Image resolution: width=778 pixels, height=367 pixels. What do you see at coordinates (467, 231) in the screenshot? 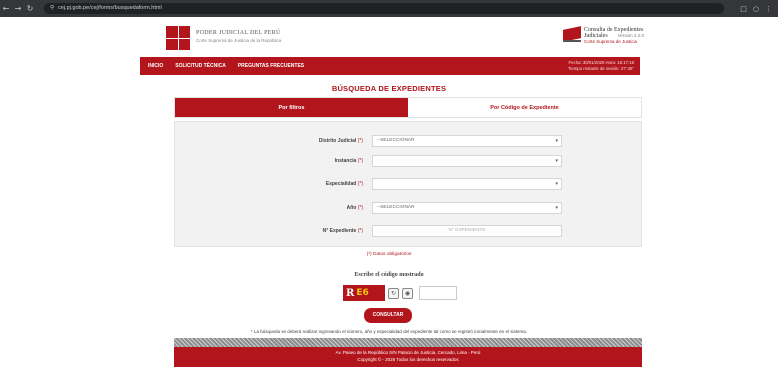
I see `expediente-input: N° EXPEDIENTE` at bounding box center [467, 231].